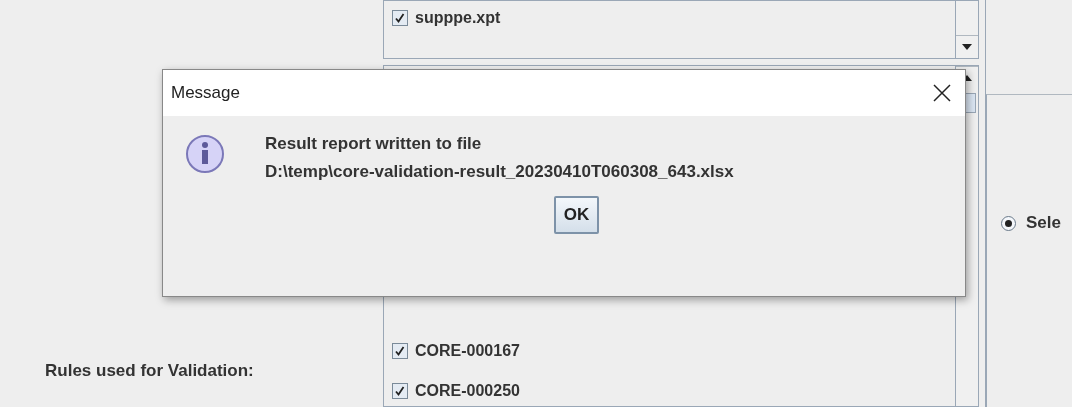  I want to click on dialog-title: Message, so click(205, 93).